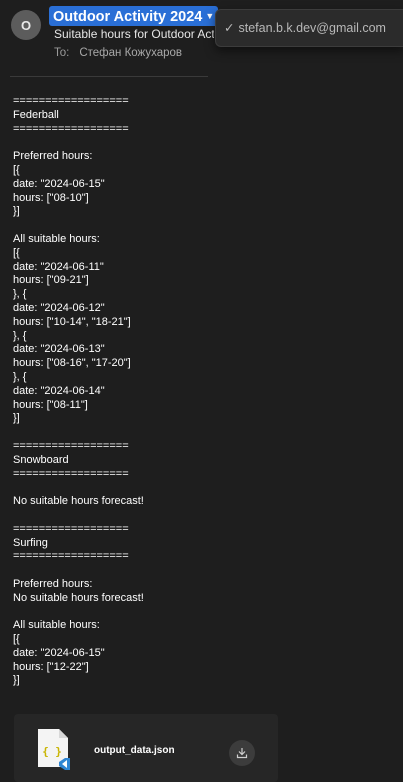 The width and height of the screenshot is (403, 782). I want to click on header-divider, so click(109, 76).